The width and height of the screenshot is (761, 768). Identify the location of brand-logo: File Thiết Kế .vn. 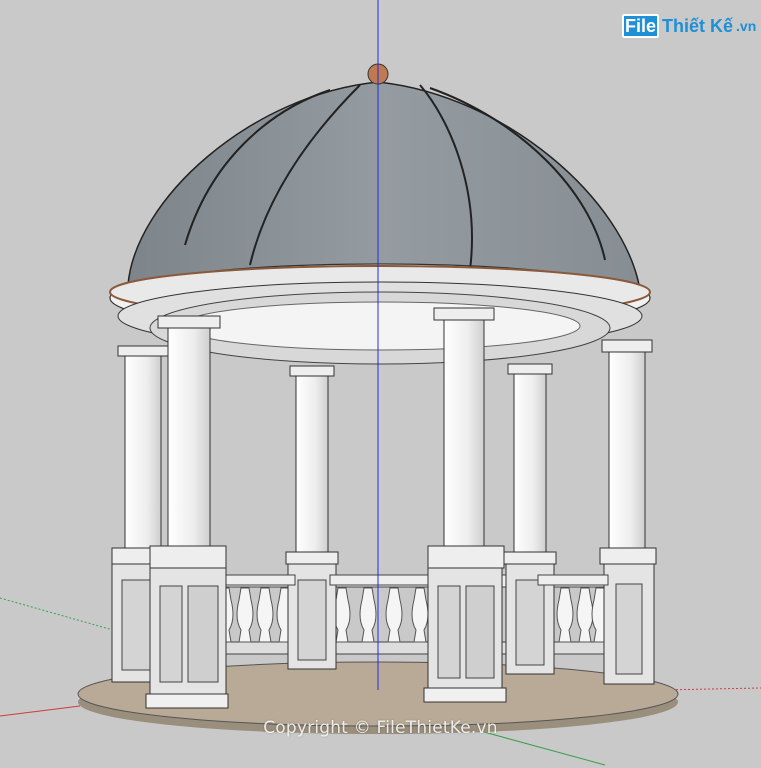
(689, 26).